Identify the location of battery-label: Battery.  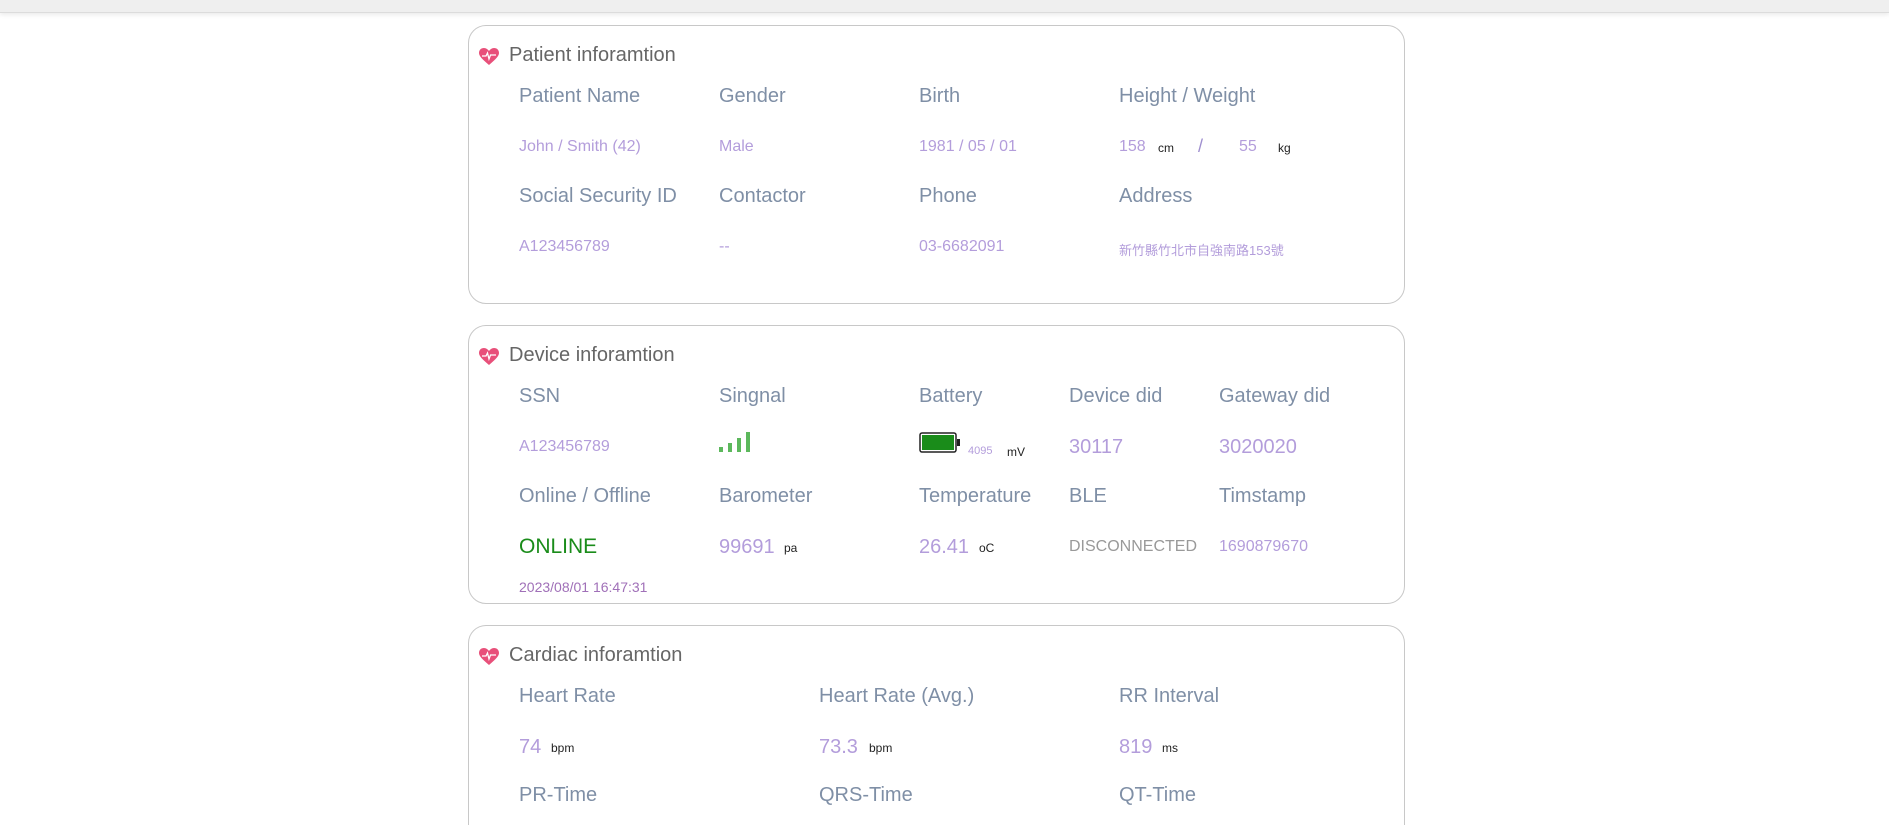
(951, 396).